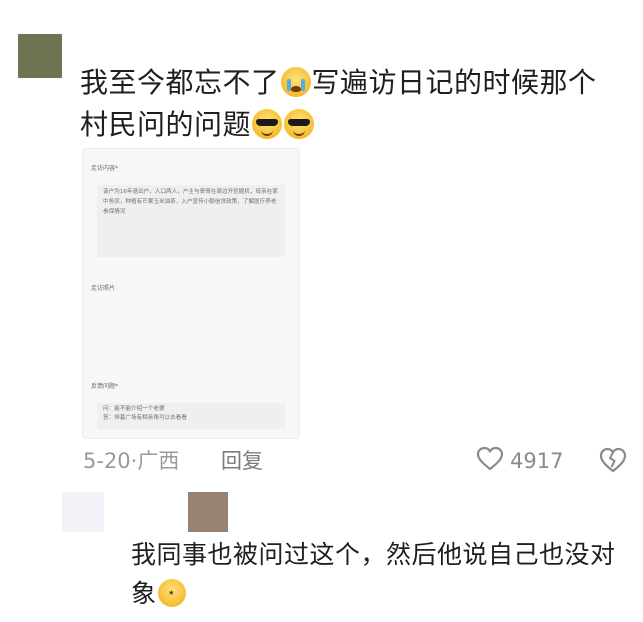 The height and width of the screenshot is (622, 643). I want to click on broken-heart-outline-icon, so click(613, 462).